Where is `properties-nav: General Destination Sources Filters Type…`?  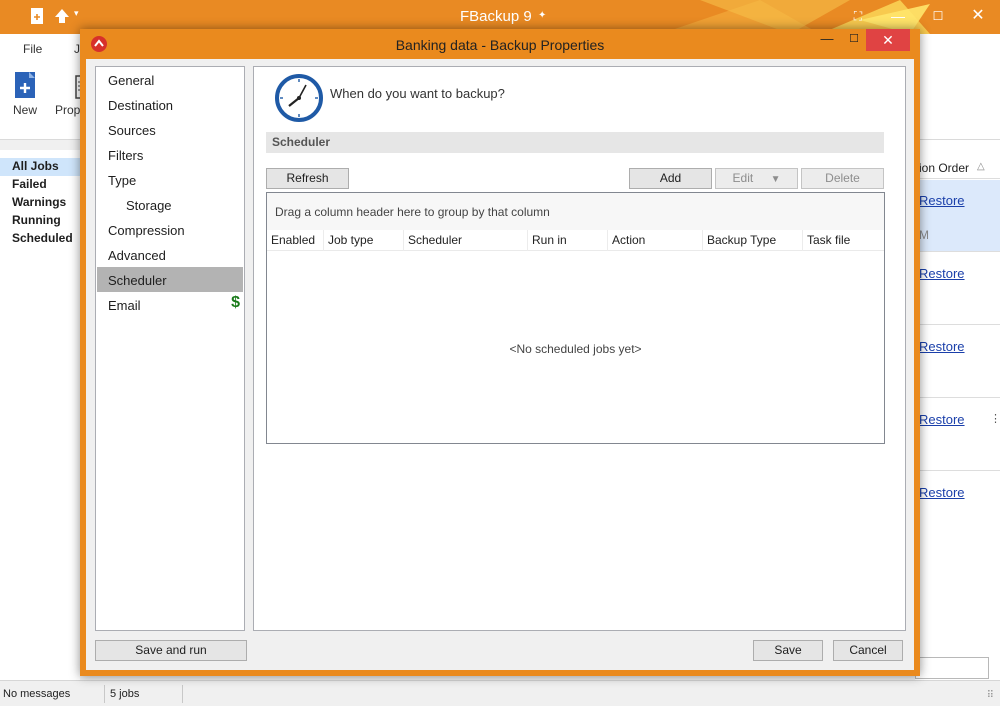
properties-nav: General Destination Sources Filters Type… is located at coordinates (170, 348).